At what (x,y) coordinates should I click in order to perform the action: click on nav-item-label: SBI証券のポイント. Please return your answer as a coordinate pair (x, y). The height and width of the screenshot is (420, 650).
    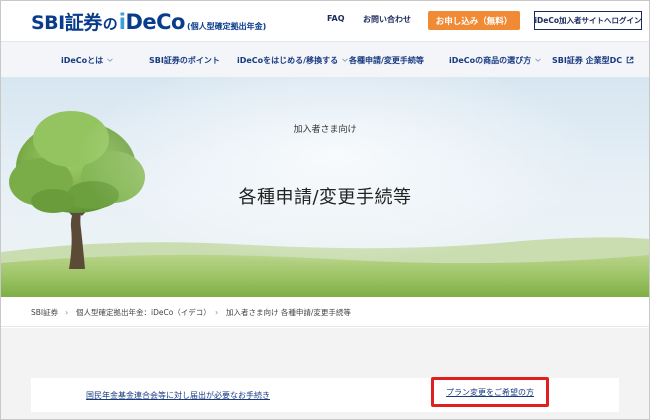
    Looking at the image, I should click on (184, 60).